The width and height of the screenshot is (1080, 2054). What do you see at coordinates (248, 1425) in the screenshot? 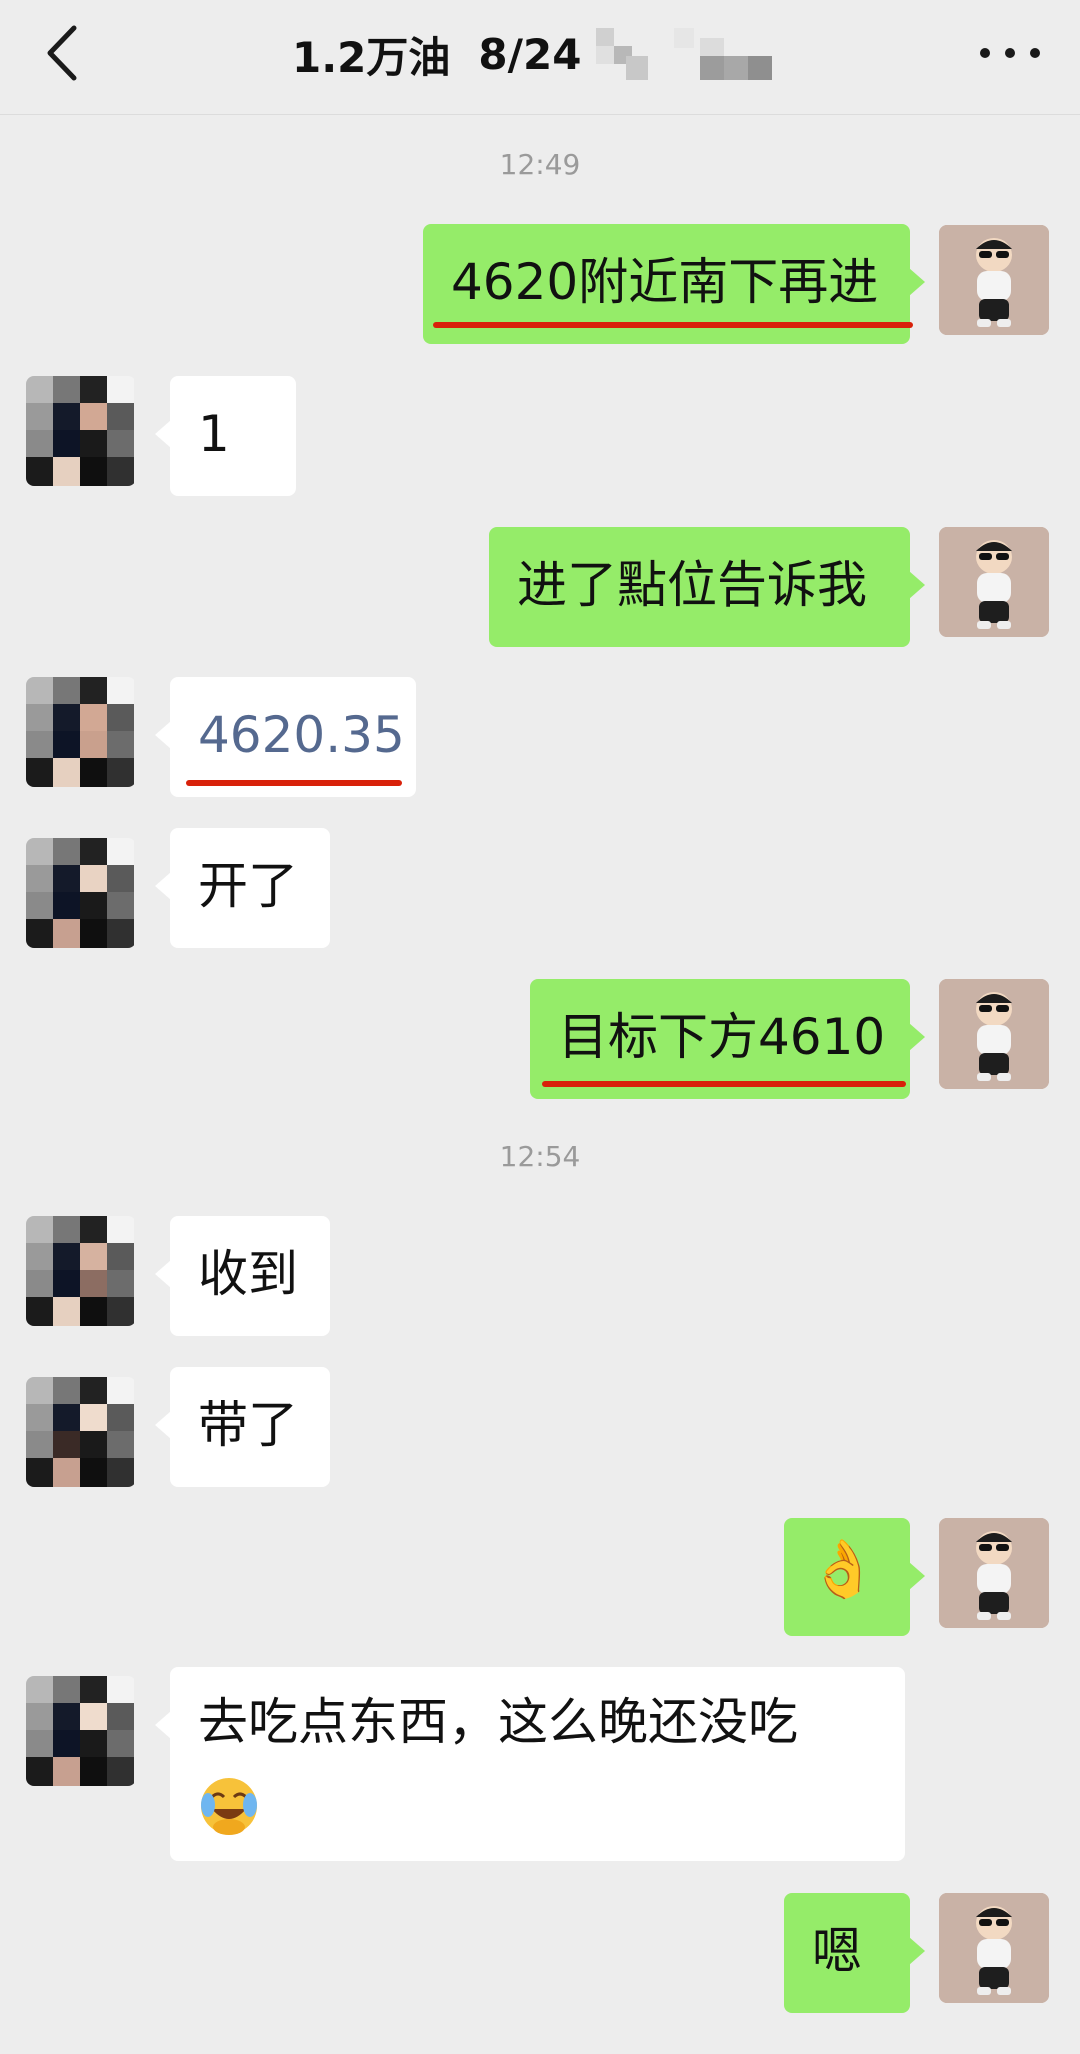
I see `message-text: 带了` at bounding box center [248, 1425].